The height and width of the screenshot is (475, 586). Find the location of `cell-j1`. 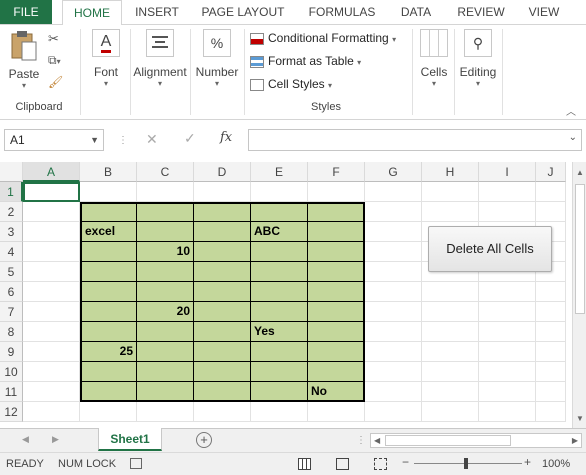

cell-j1 is located at coordinates (551, 192).